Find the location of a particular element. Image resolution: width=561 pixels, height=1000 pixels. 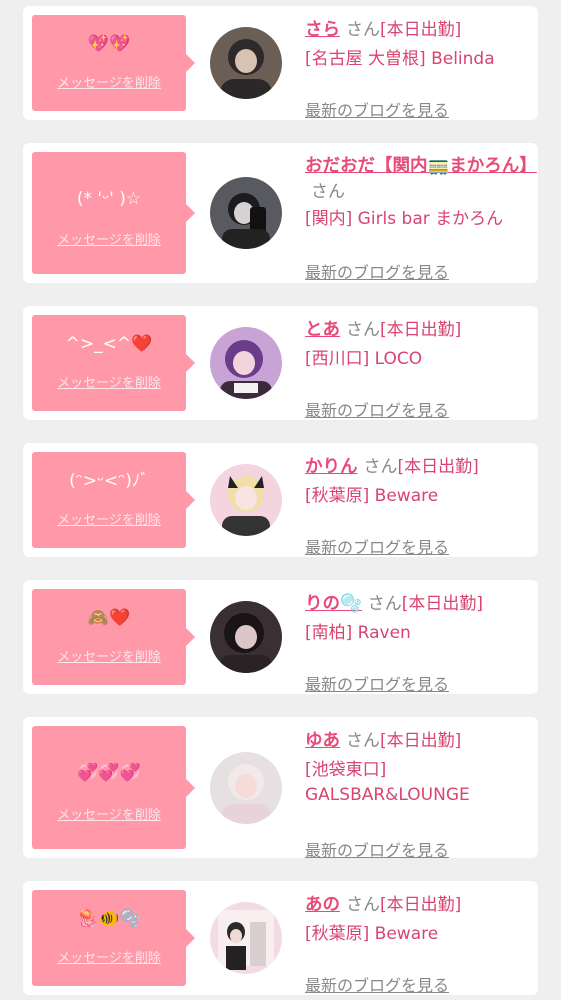

message-bubble: 💖💖 メッセージを削除 is located at coordinates (113, 63).